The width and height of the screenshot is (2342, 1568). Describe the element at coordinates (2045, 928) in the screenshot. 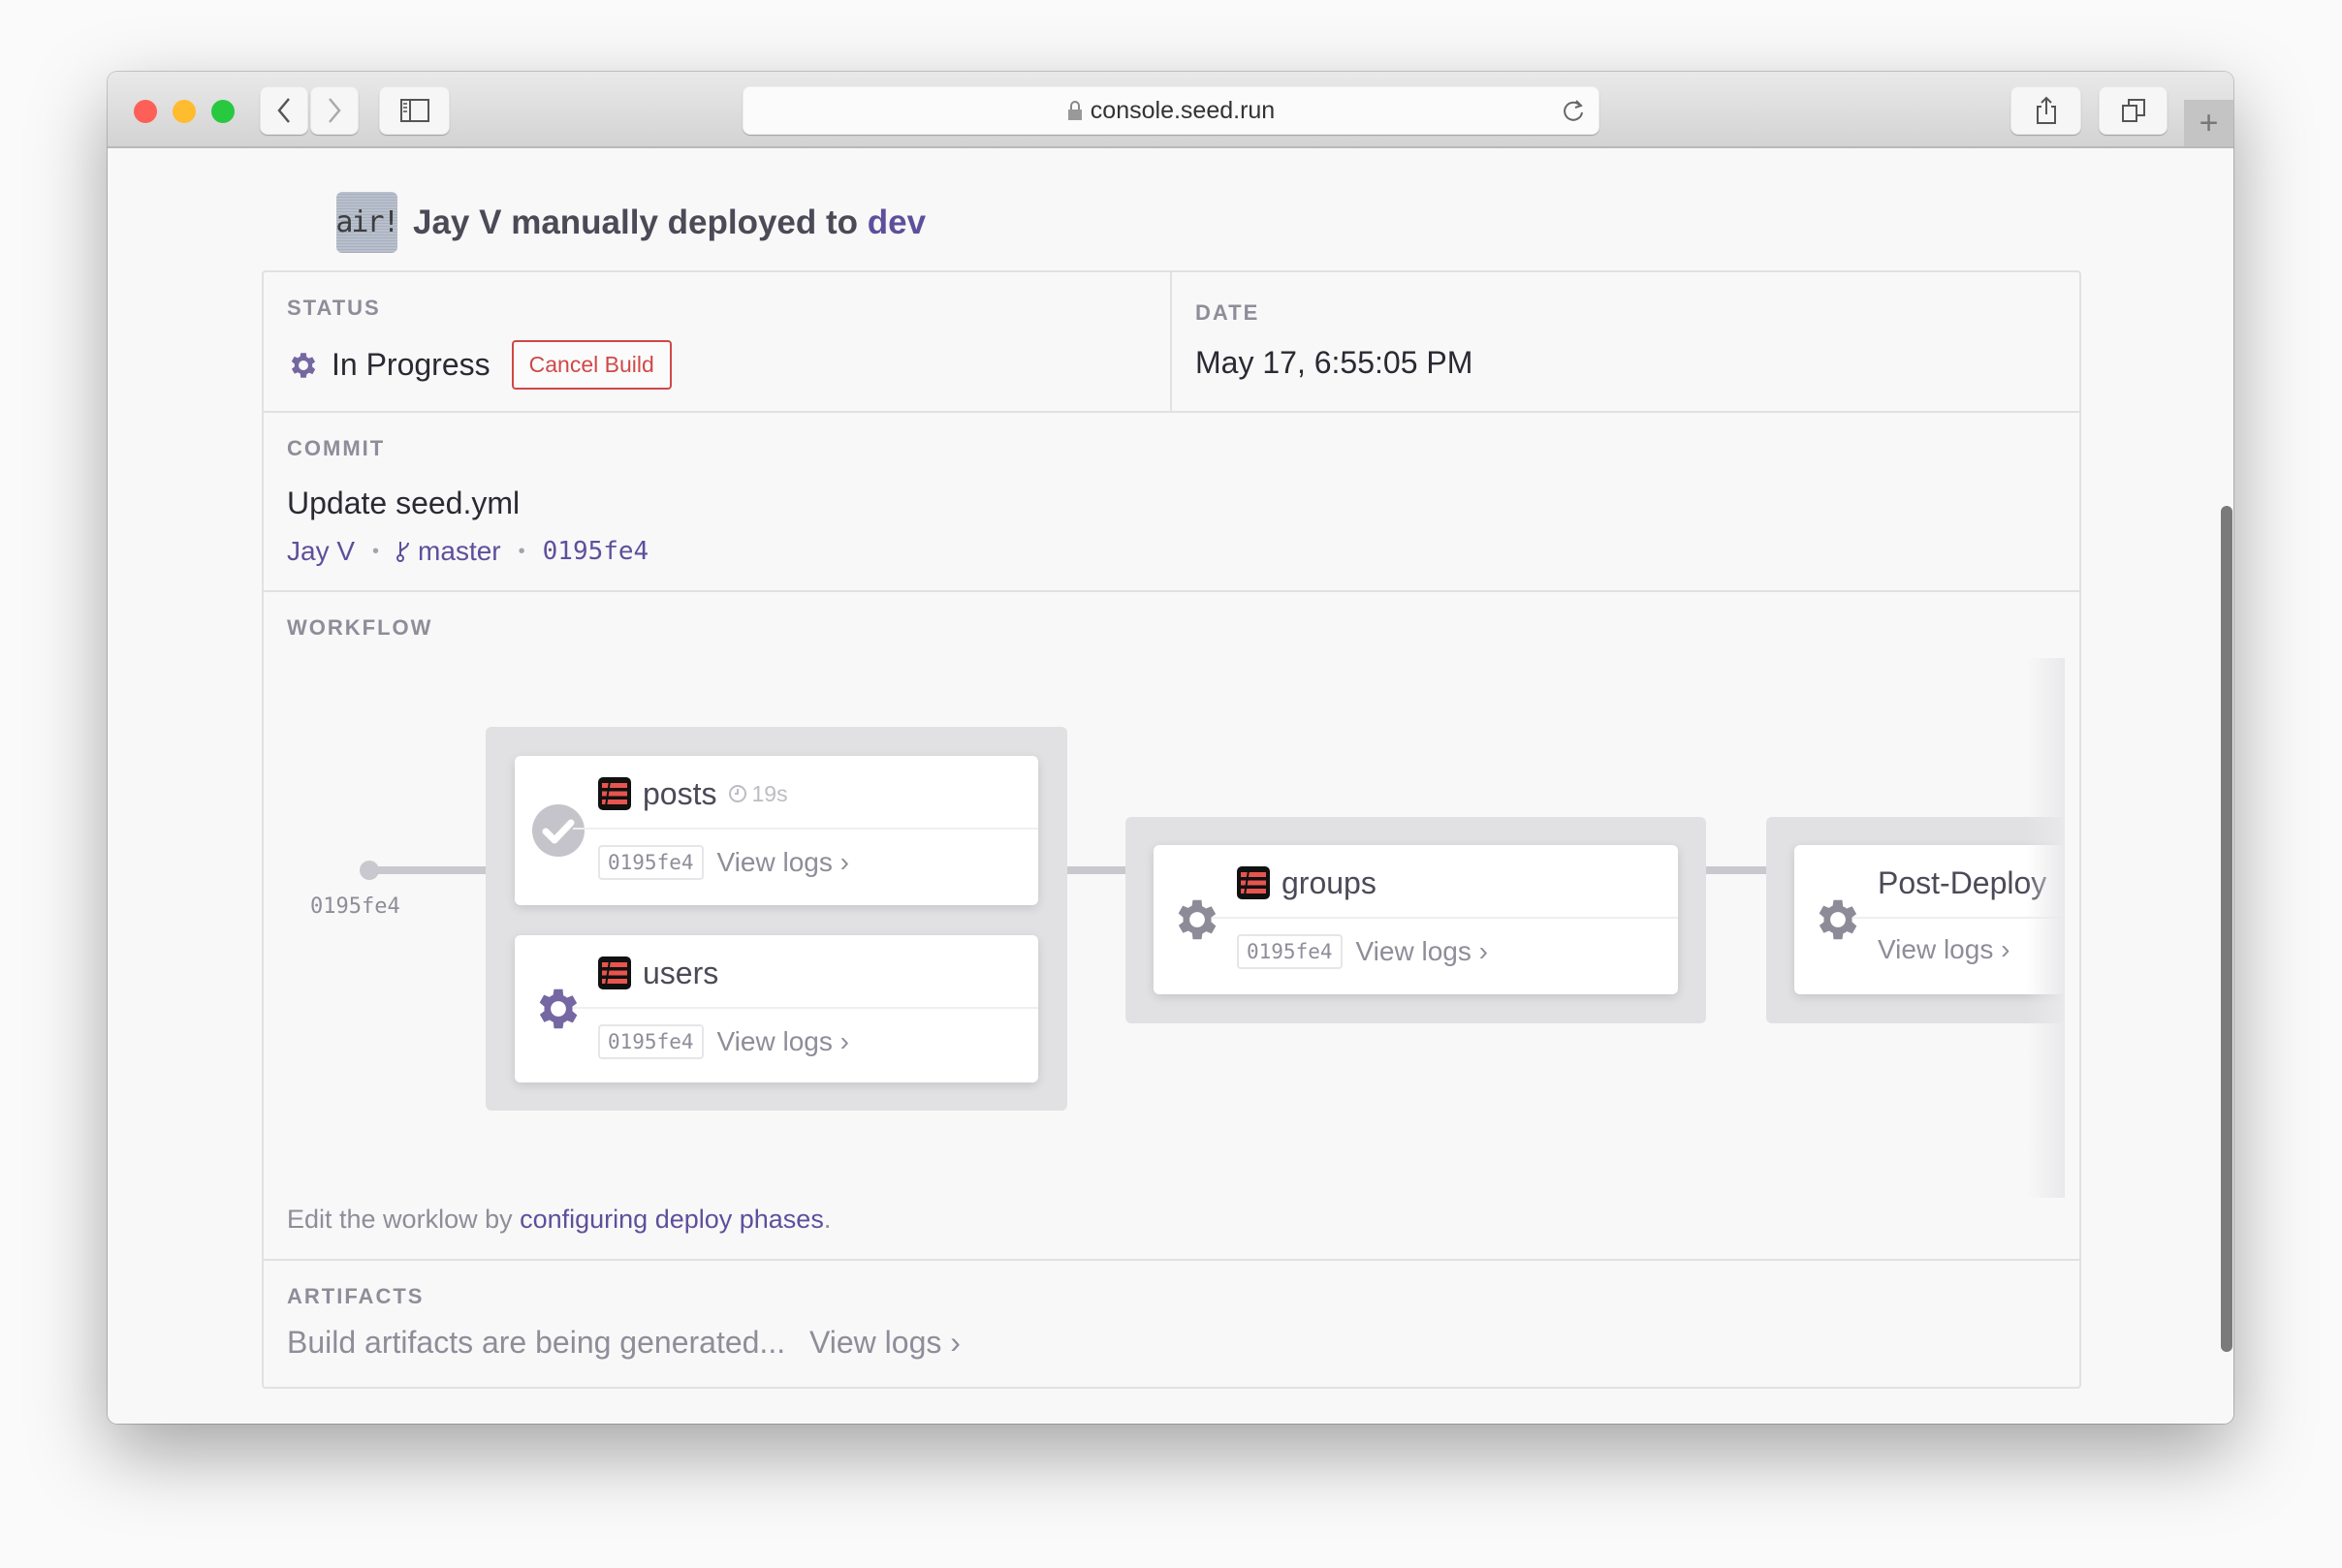

I see `scroll-fade` at that location.